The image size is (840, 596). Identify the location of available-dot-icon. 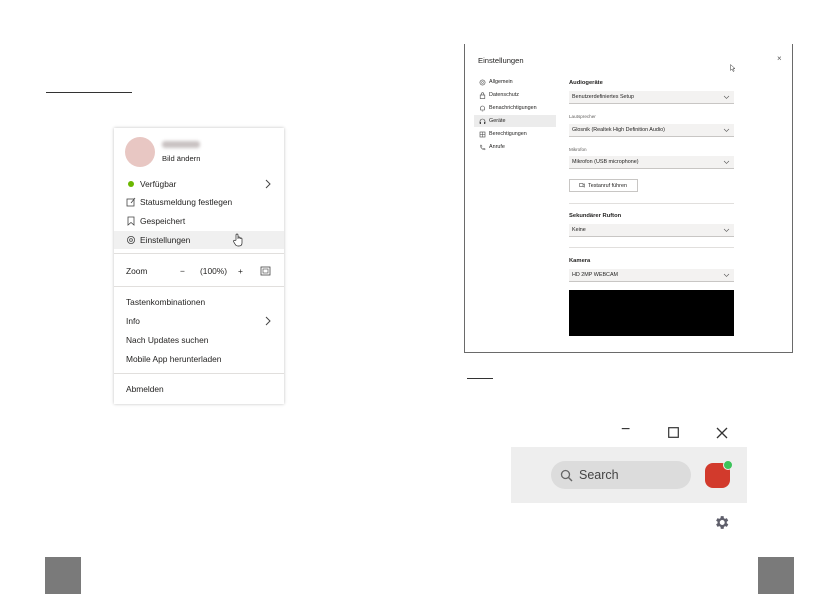
(131, 184).